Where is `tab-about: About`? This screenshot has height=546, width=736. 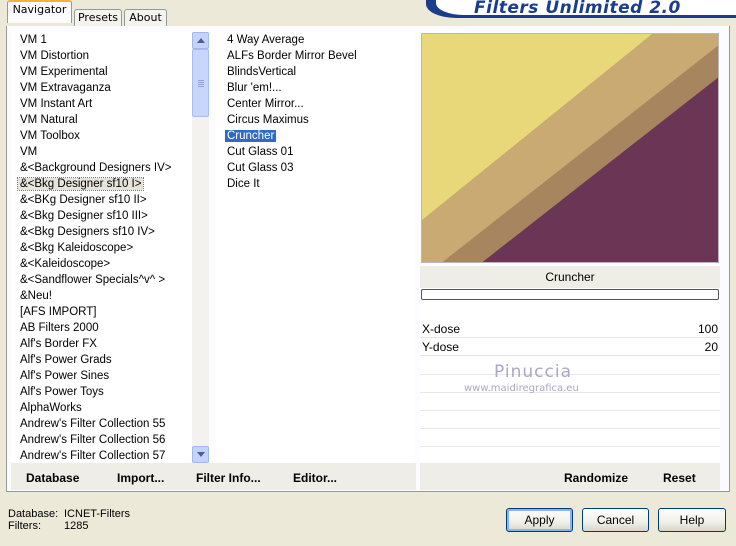
tab-about: About is located at coordinates (145, 18).